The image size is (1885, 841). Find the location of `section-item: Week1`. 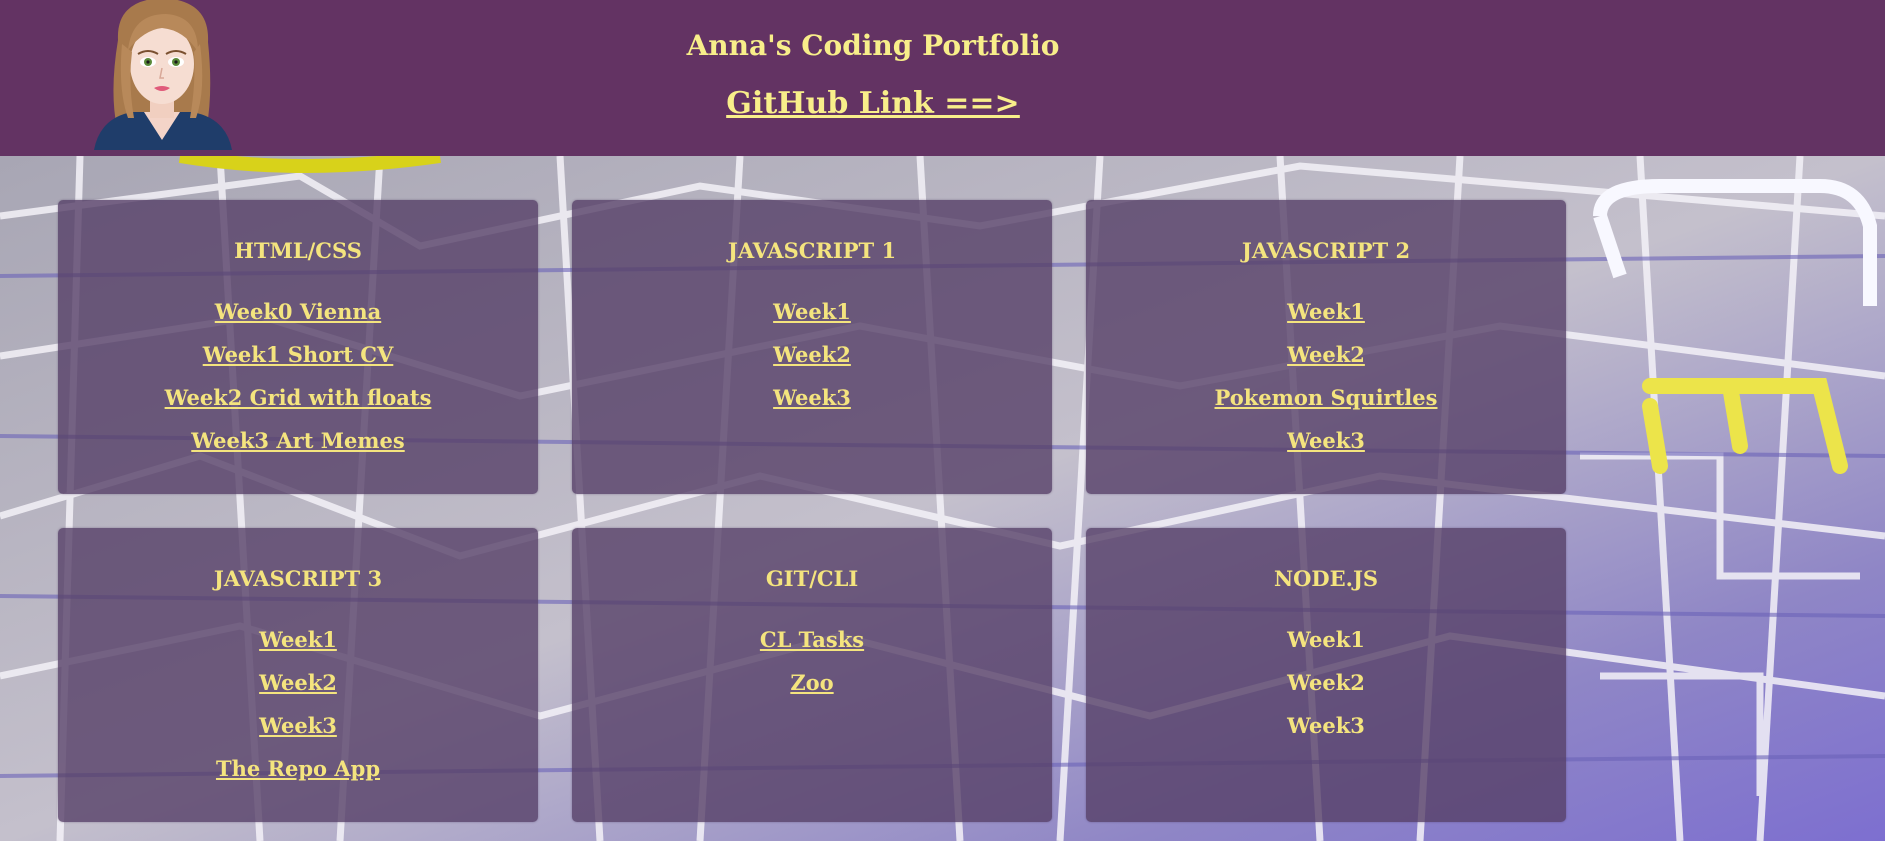

section-item: Week1 is located at coordinates (1326, 639).